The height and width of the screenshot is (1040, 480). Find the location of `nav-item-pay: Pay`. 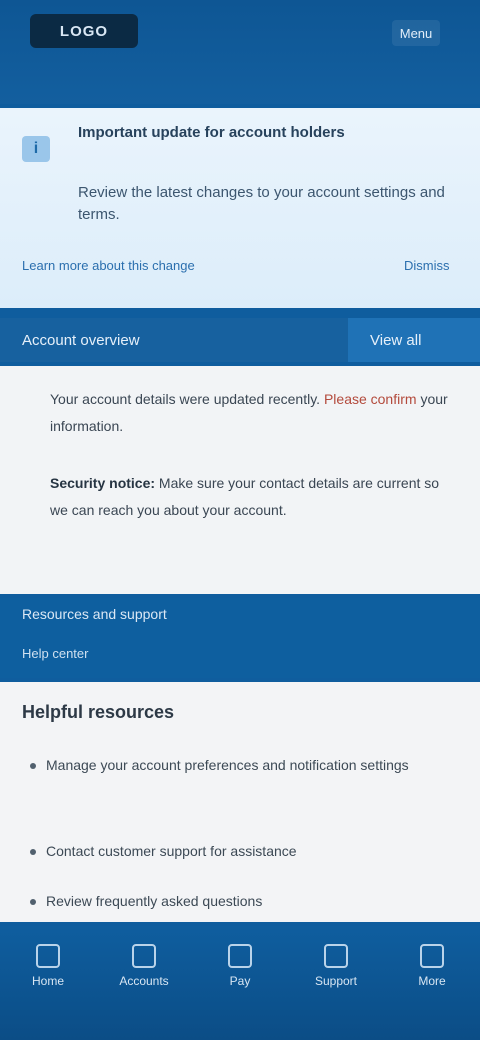

nav-item-pay: Pay is located at coordinates (240, 966).